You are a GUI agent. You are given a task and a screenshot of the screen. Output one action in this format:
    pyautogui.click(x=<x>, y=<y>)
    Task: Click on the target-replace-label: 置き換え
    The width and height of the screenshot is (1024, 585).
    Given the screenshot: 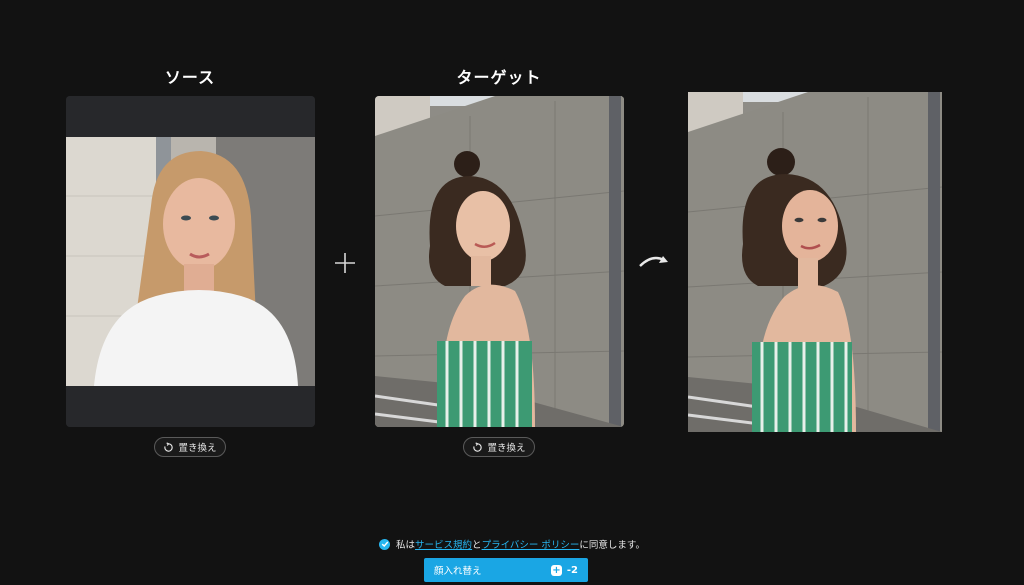 What is the action you would take?
    pyautogui.click(x=506, y=448)
    